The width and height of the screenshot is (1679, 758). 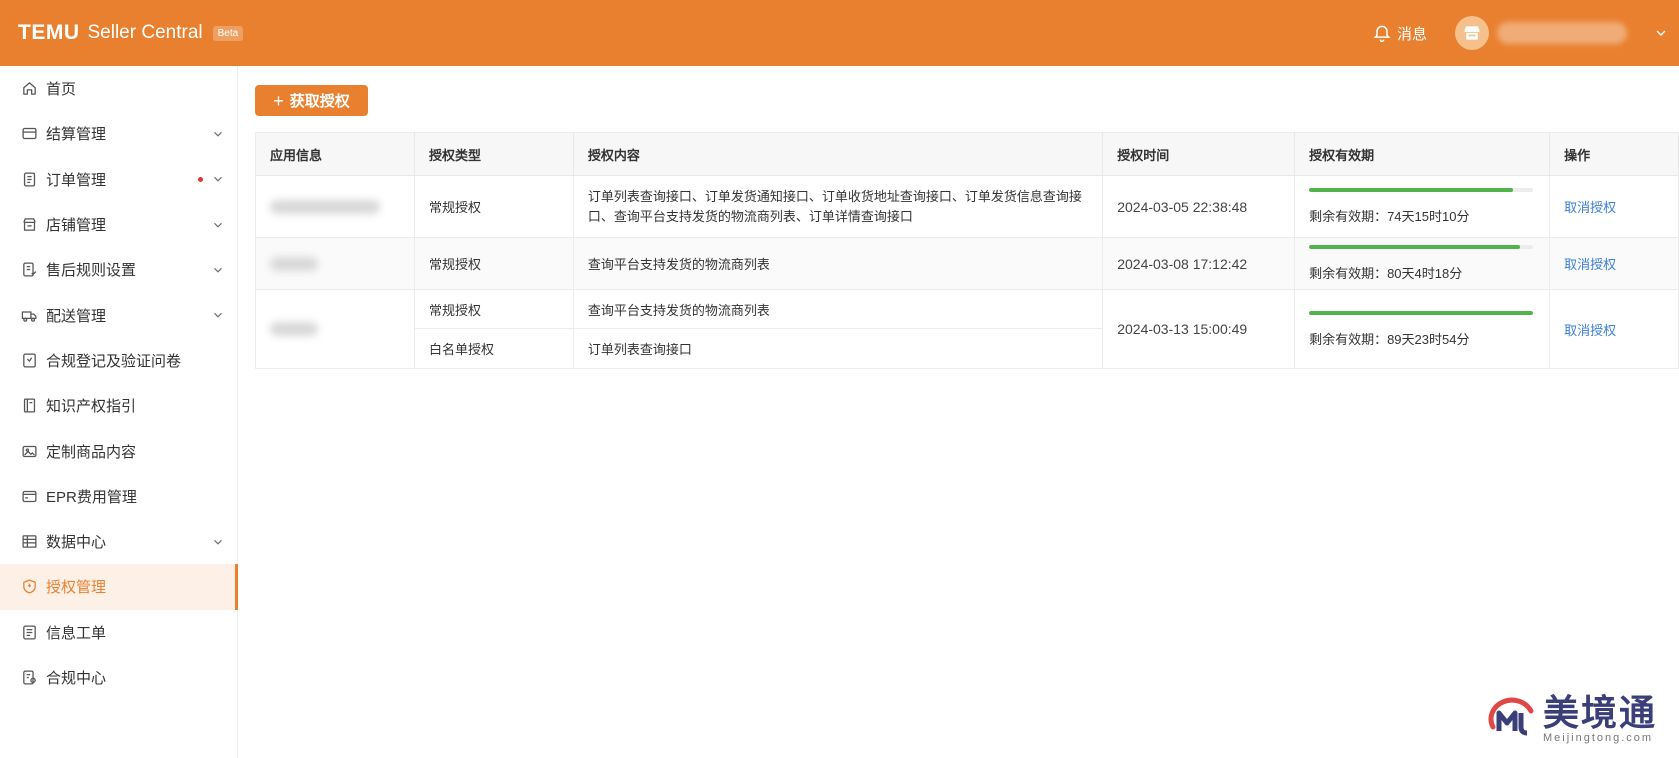 I want to click on messages-label: 消息, so click(x=1411, y=34).